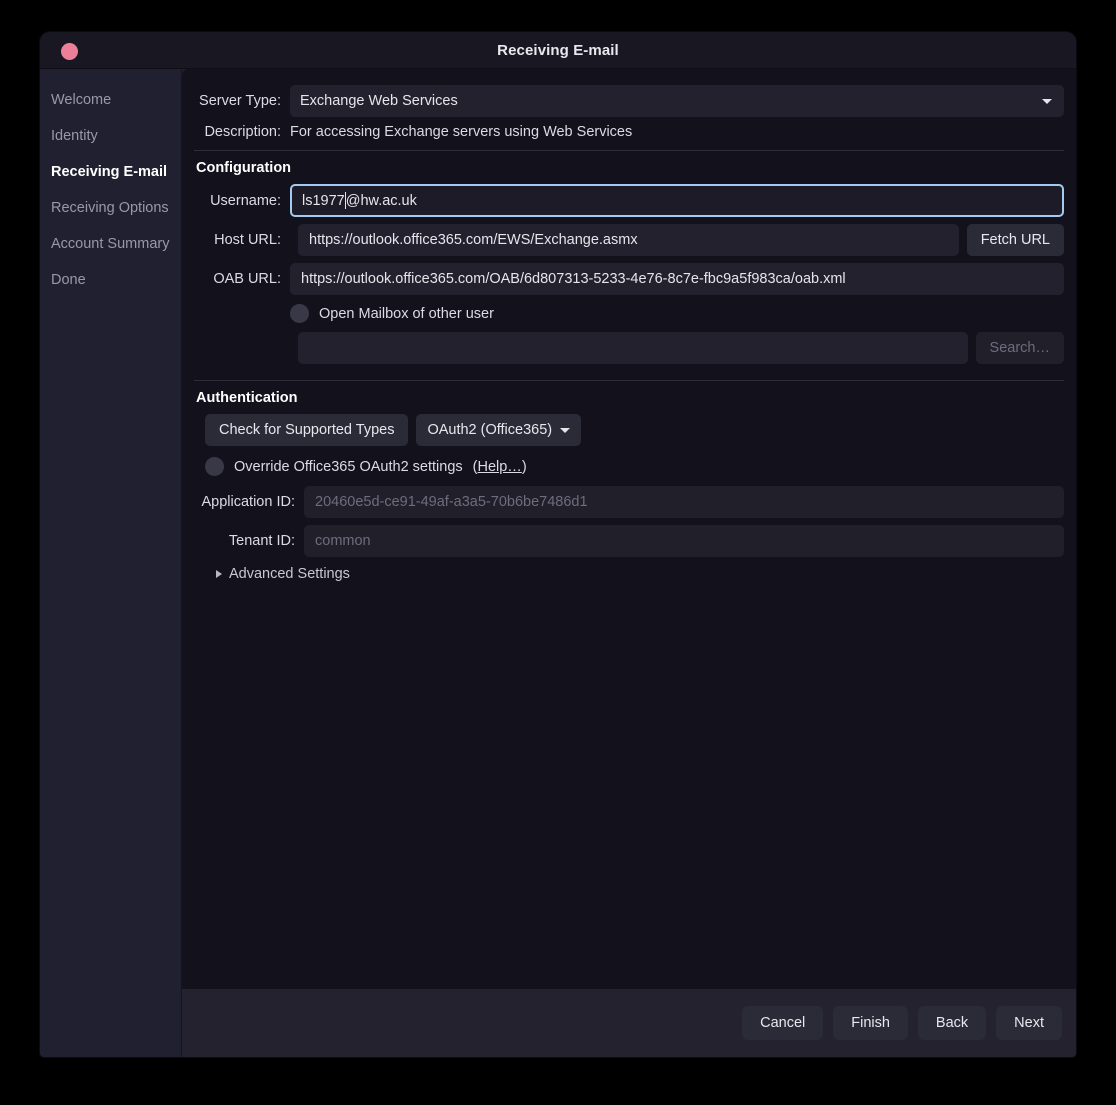  Describe the element at coordinates (110, 100) in the screenshot. I see `sidebar-item-welcome: Welcome` at that location.